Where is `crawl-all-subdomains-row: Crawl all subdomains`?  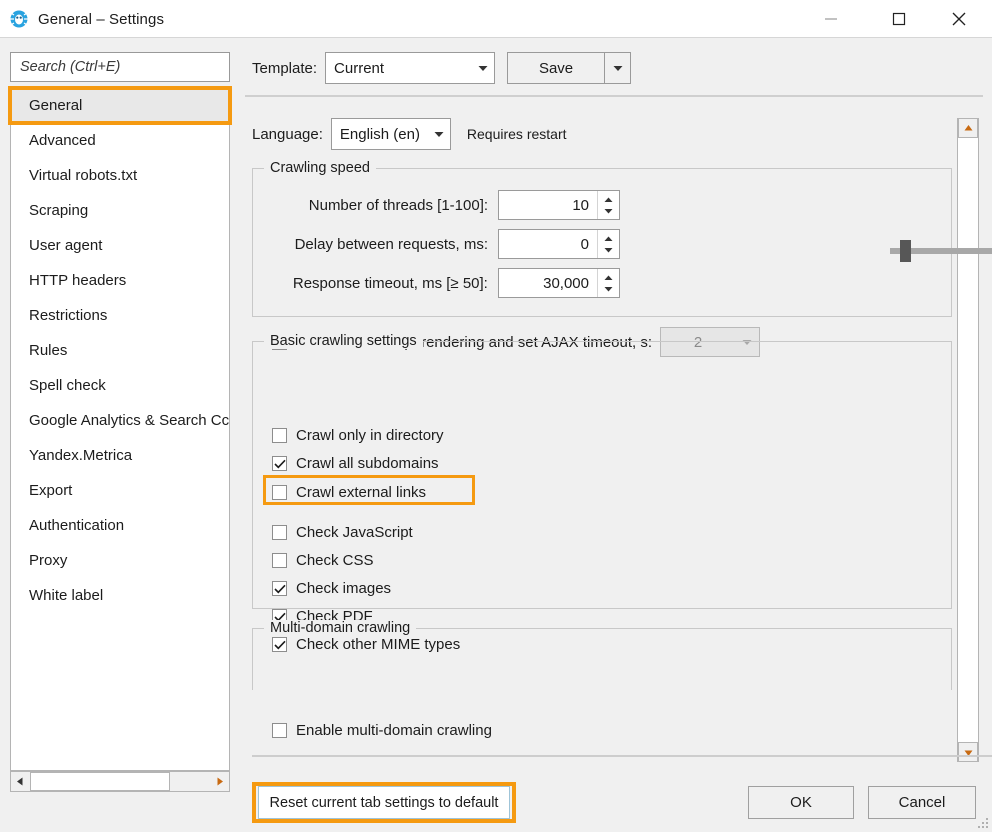
crawl-all-subdomains-row: Crawl all subdomains is located at coordinates (355, 463).